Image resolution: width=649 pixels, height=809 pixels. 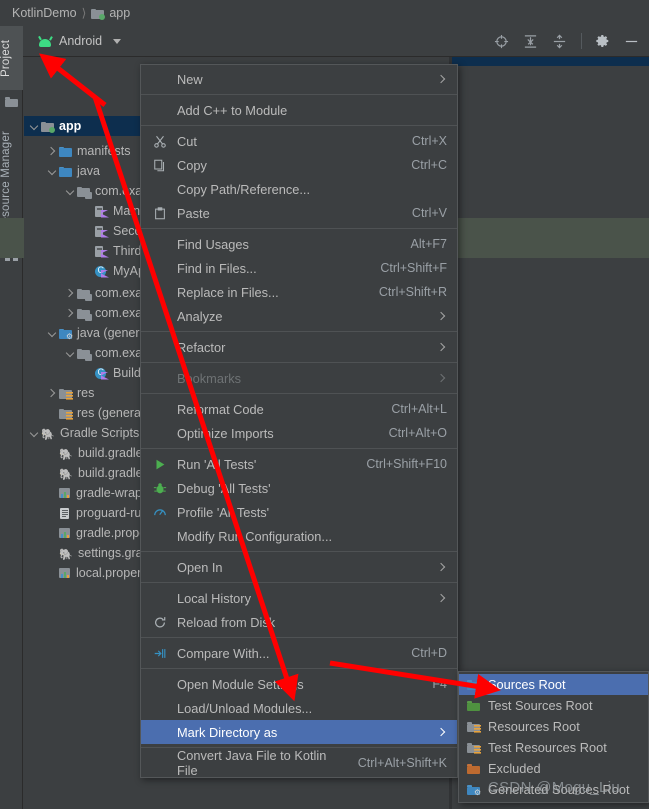 What do you see at coordinates (159, 488) in the screenshot?
I see `debug-icon` at bounding box center [159, 488].